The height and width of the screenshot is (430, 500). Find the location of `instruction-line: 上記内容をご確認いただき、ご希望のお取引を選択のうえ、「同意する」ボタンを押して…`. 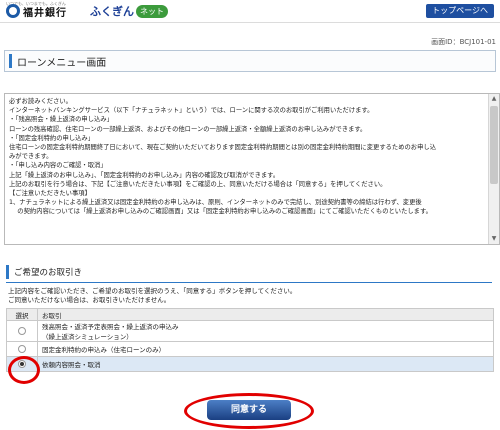

instruction-line: 上記内容をご確認いただき、ご希望のお取引を選択のうえ、「同意する」ボタンを押して… is located at coordinates (152, 291).